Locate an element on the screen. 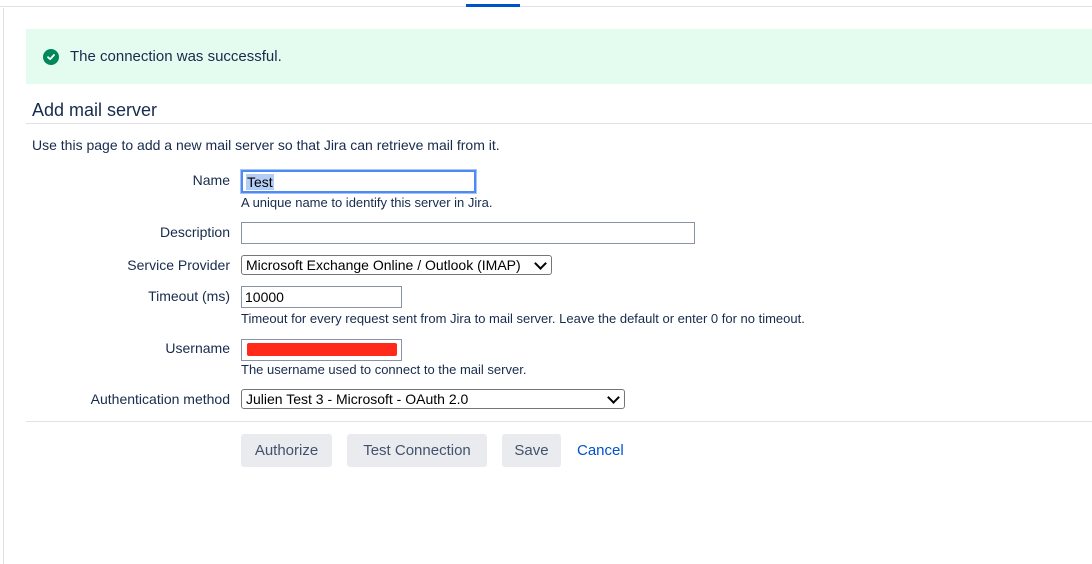 This screenshot has height=564, width=1092. success-message: The connection was successful. is located at coordinates (176, 56).